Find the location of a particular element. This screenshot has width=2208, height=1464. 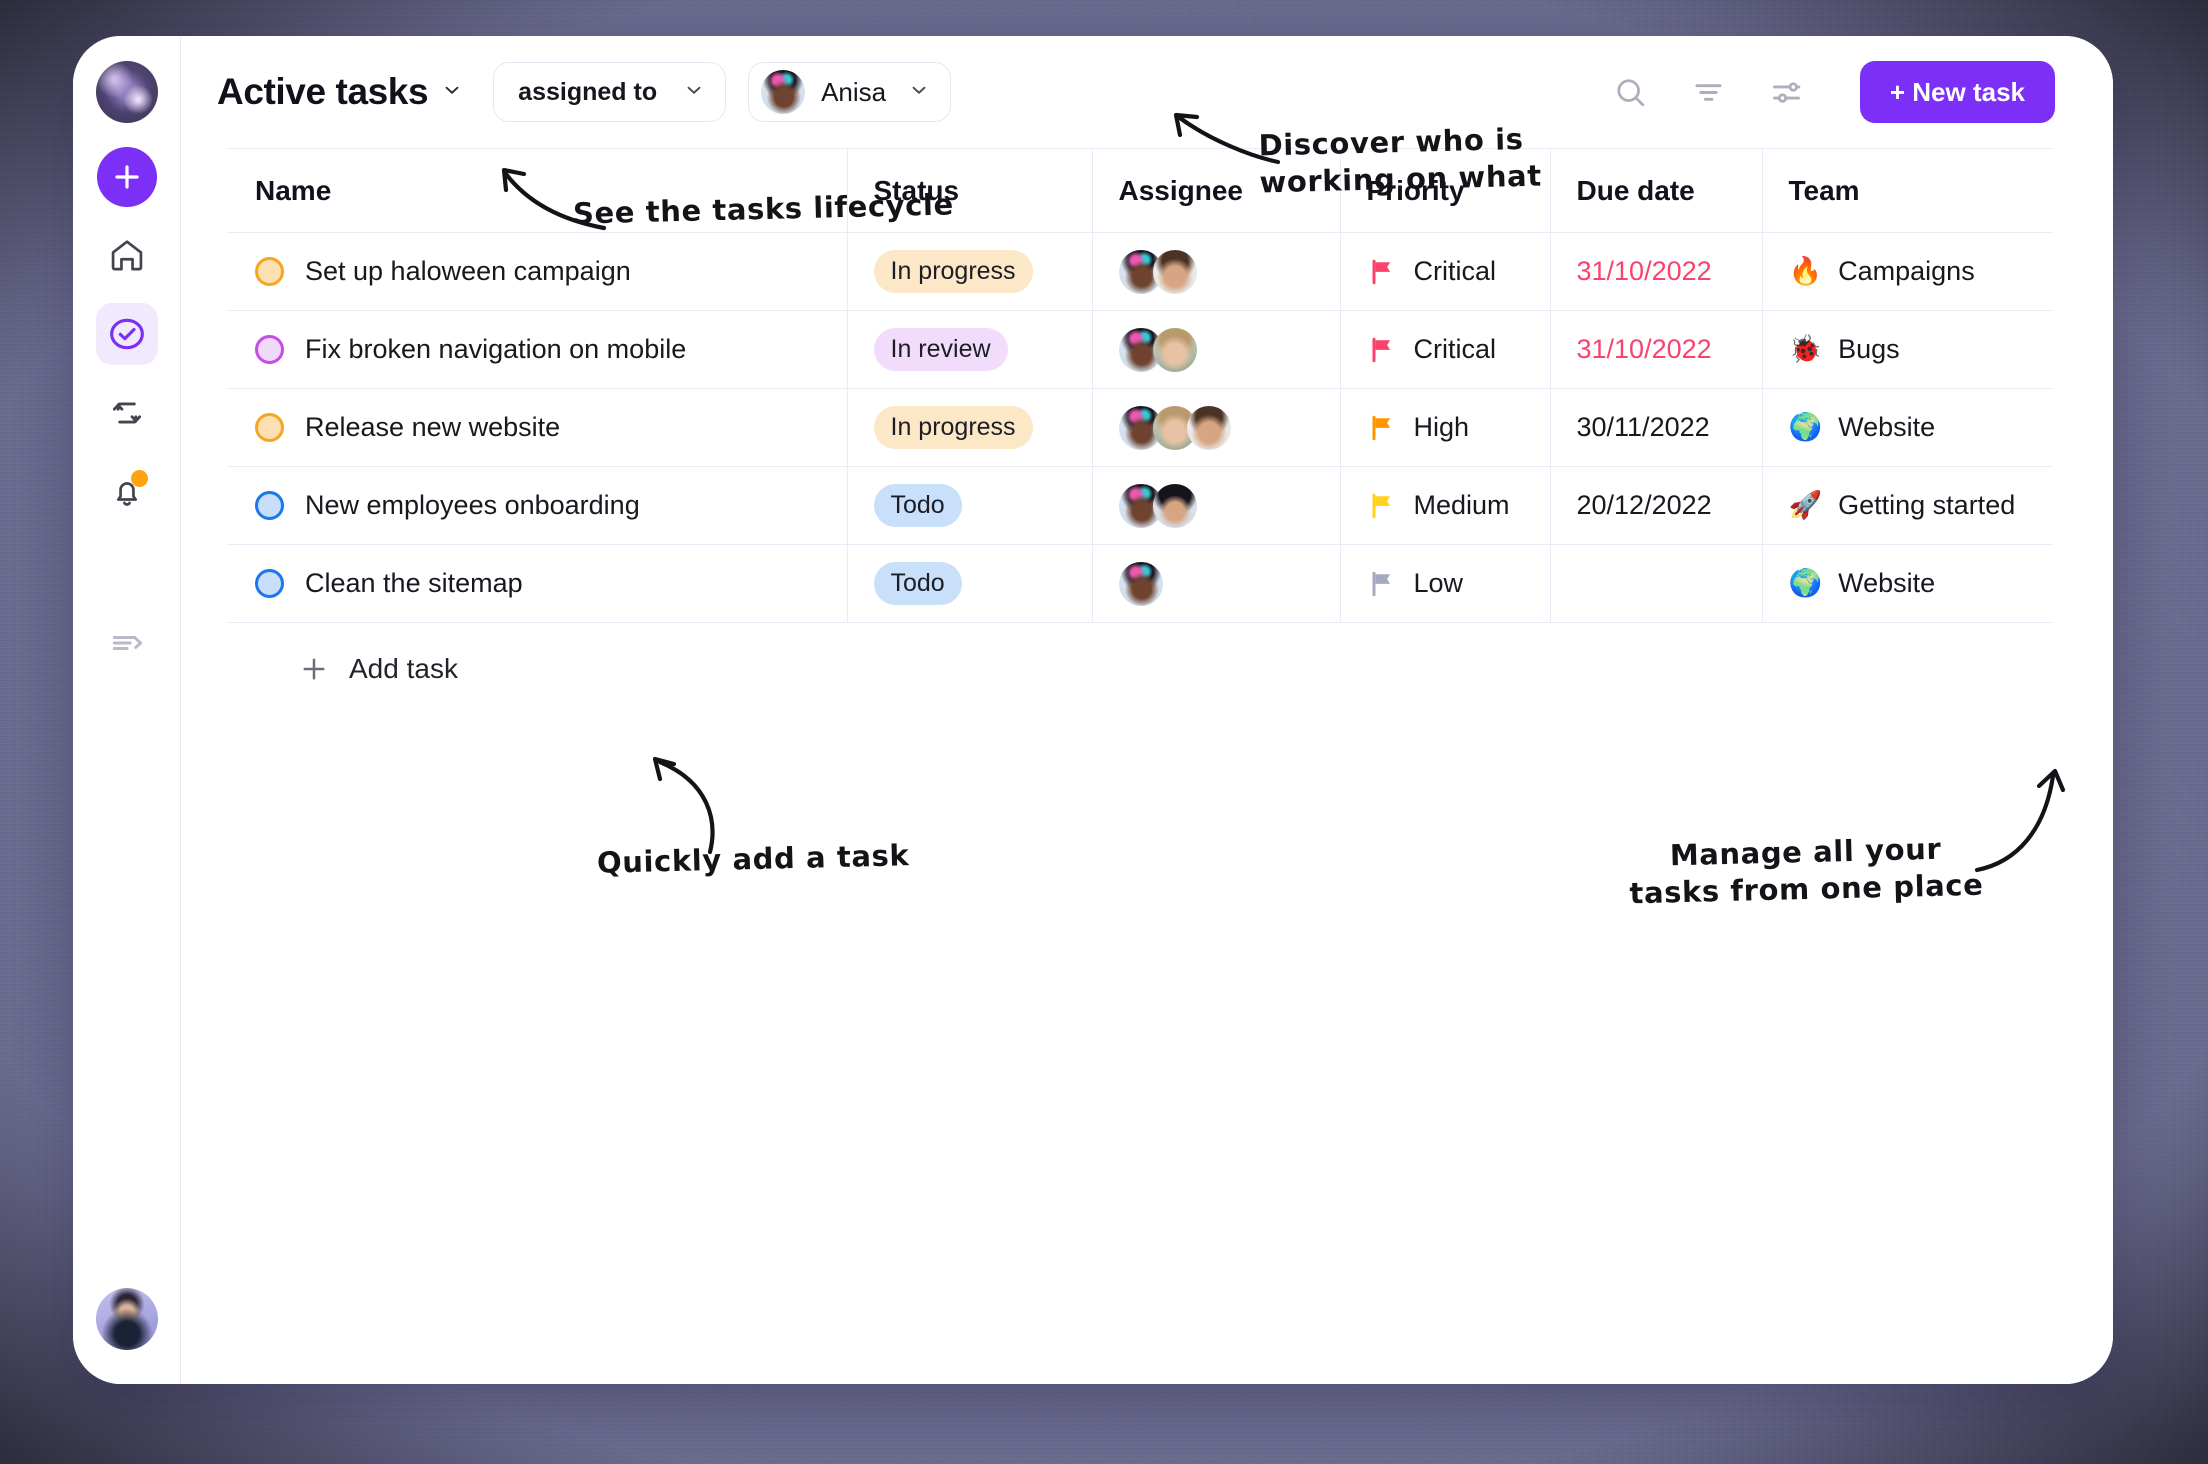

cell-priority: Low is located at coordinates (1444, 583).